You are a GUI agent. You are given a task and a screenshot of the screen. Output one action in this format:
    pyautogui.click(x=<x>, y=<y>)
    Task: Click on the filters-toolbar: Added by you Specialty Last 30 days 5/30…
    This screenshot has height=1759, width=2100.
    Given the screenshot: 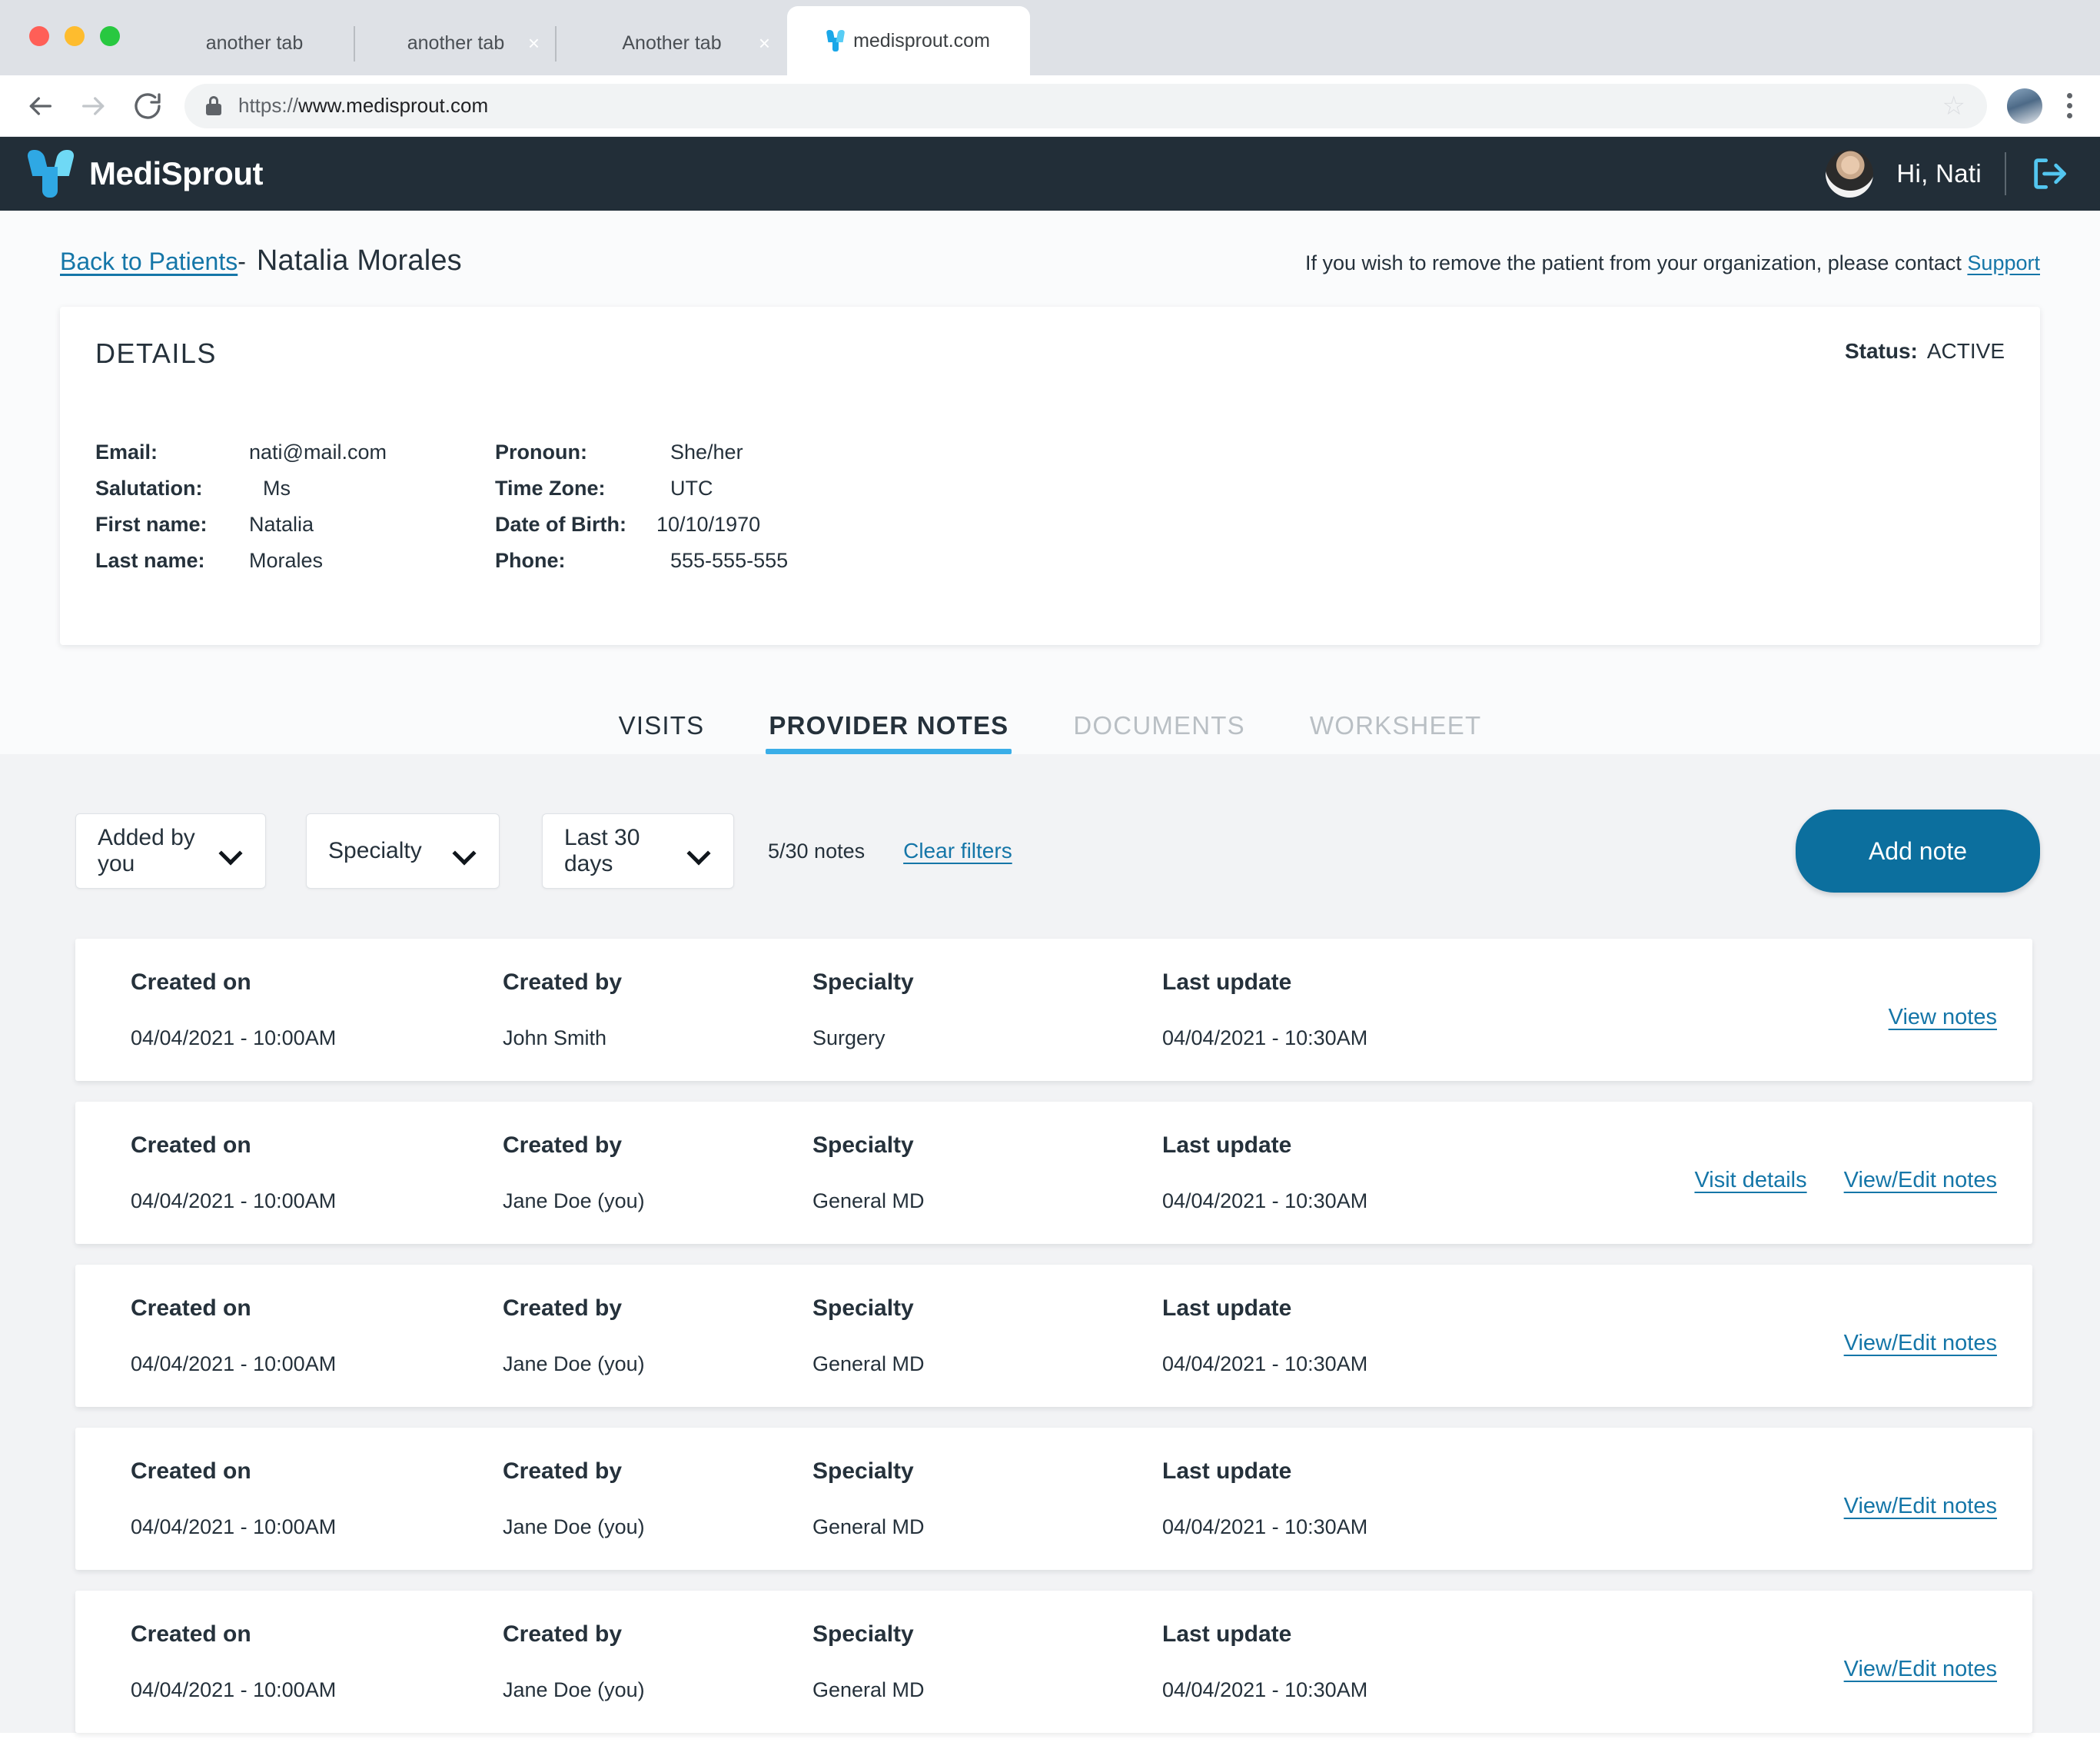 What is the action you would take?
    pyautogui.click(x=1050, y=846)
    